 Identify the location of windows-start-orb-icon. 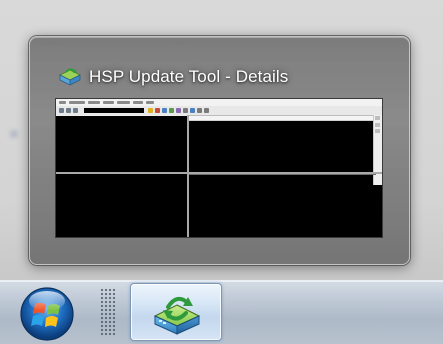
(47, 314).